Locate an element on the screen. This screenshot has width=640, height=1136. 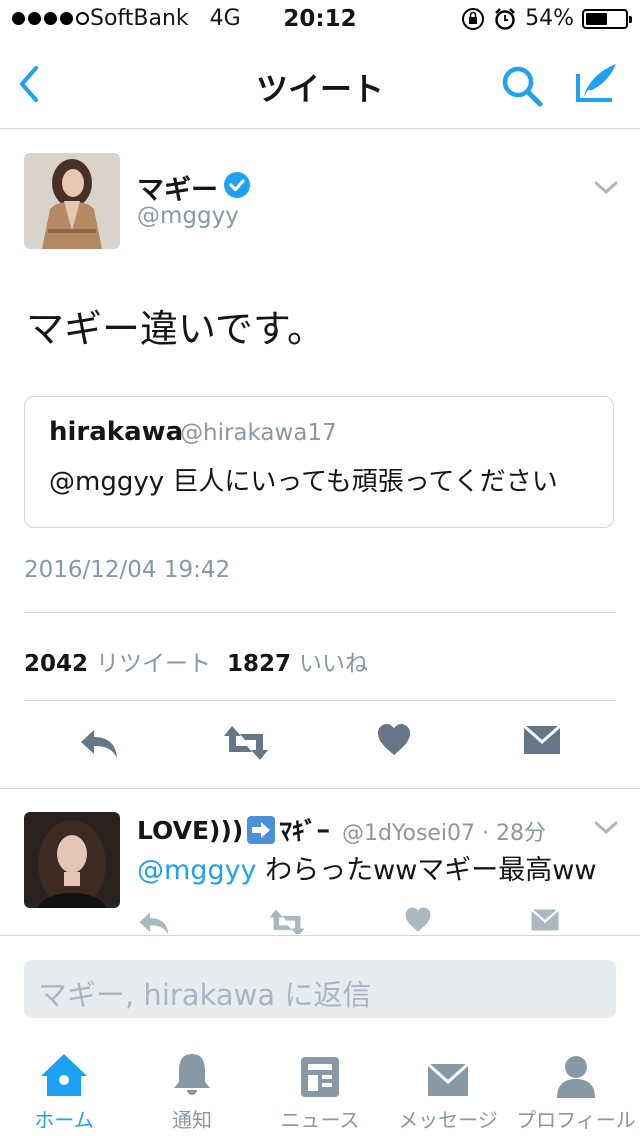
retweet-label: リツイート is located at coordinates (153, 661).